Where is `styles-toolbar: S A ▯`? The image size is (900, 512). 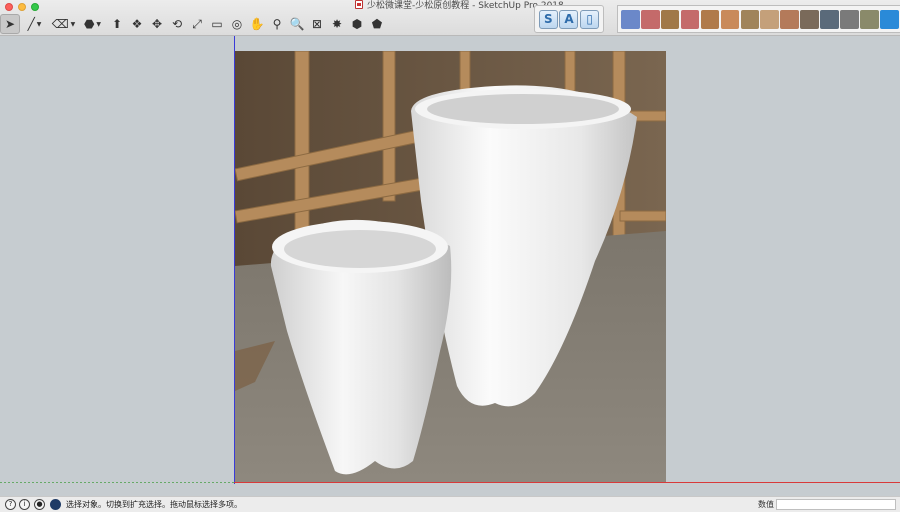 styles-toolbar: S A ▯ is located at coordinates (569, 19).